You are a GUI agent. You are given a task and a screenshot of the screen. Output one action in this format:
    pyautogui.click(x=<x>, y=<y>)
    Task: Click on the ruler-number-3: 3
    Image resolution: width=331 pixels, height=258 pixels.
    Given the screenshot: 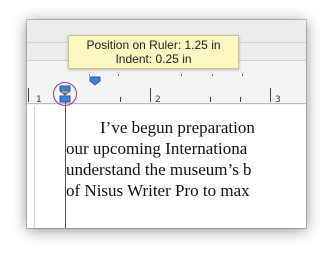 What is the action you would take?
    pyautogui.click(x=278, y=100)
    